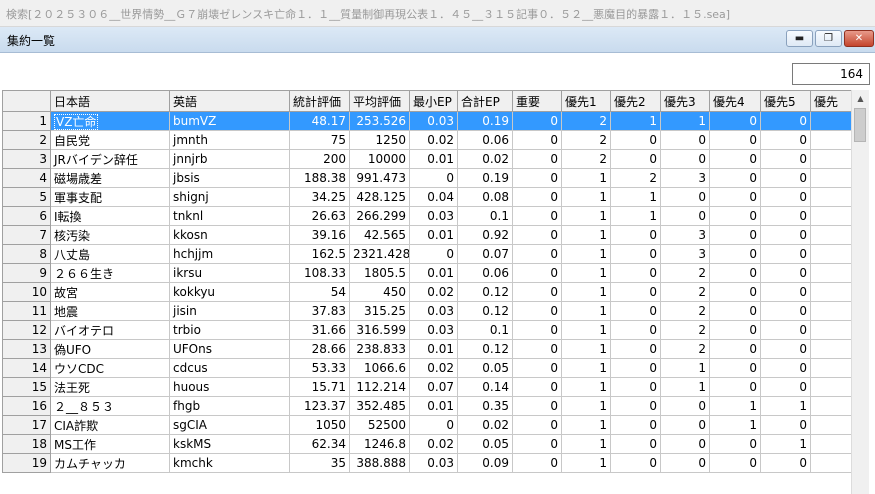 The width and height of the screenshot is (875, 494). What do you see at coordinates (110, 273) in the screenshot?
I see `table-cell: ２６６生き` at bounding box center [110, 273].